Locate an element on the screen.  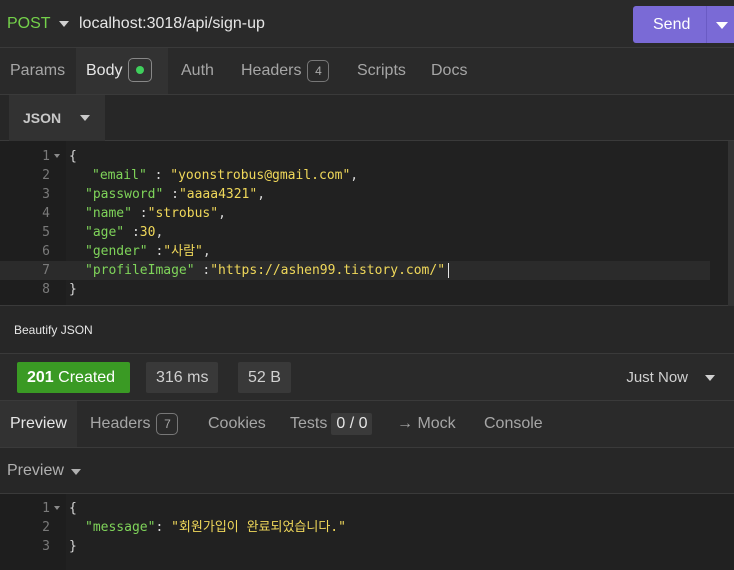
tab-label: Scripts is located at coordinates (381, 70).